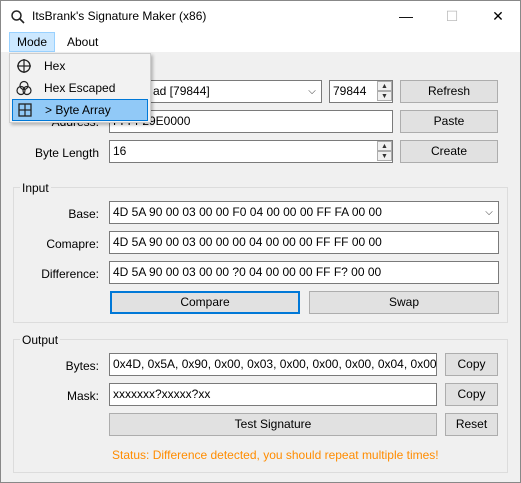 The image size is (521, 483). I want to click on crosshair-icon, so click(24, 66).